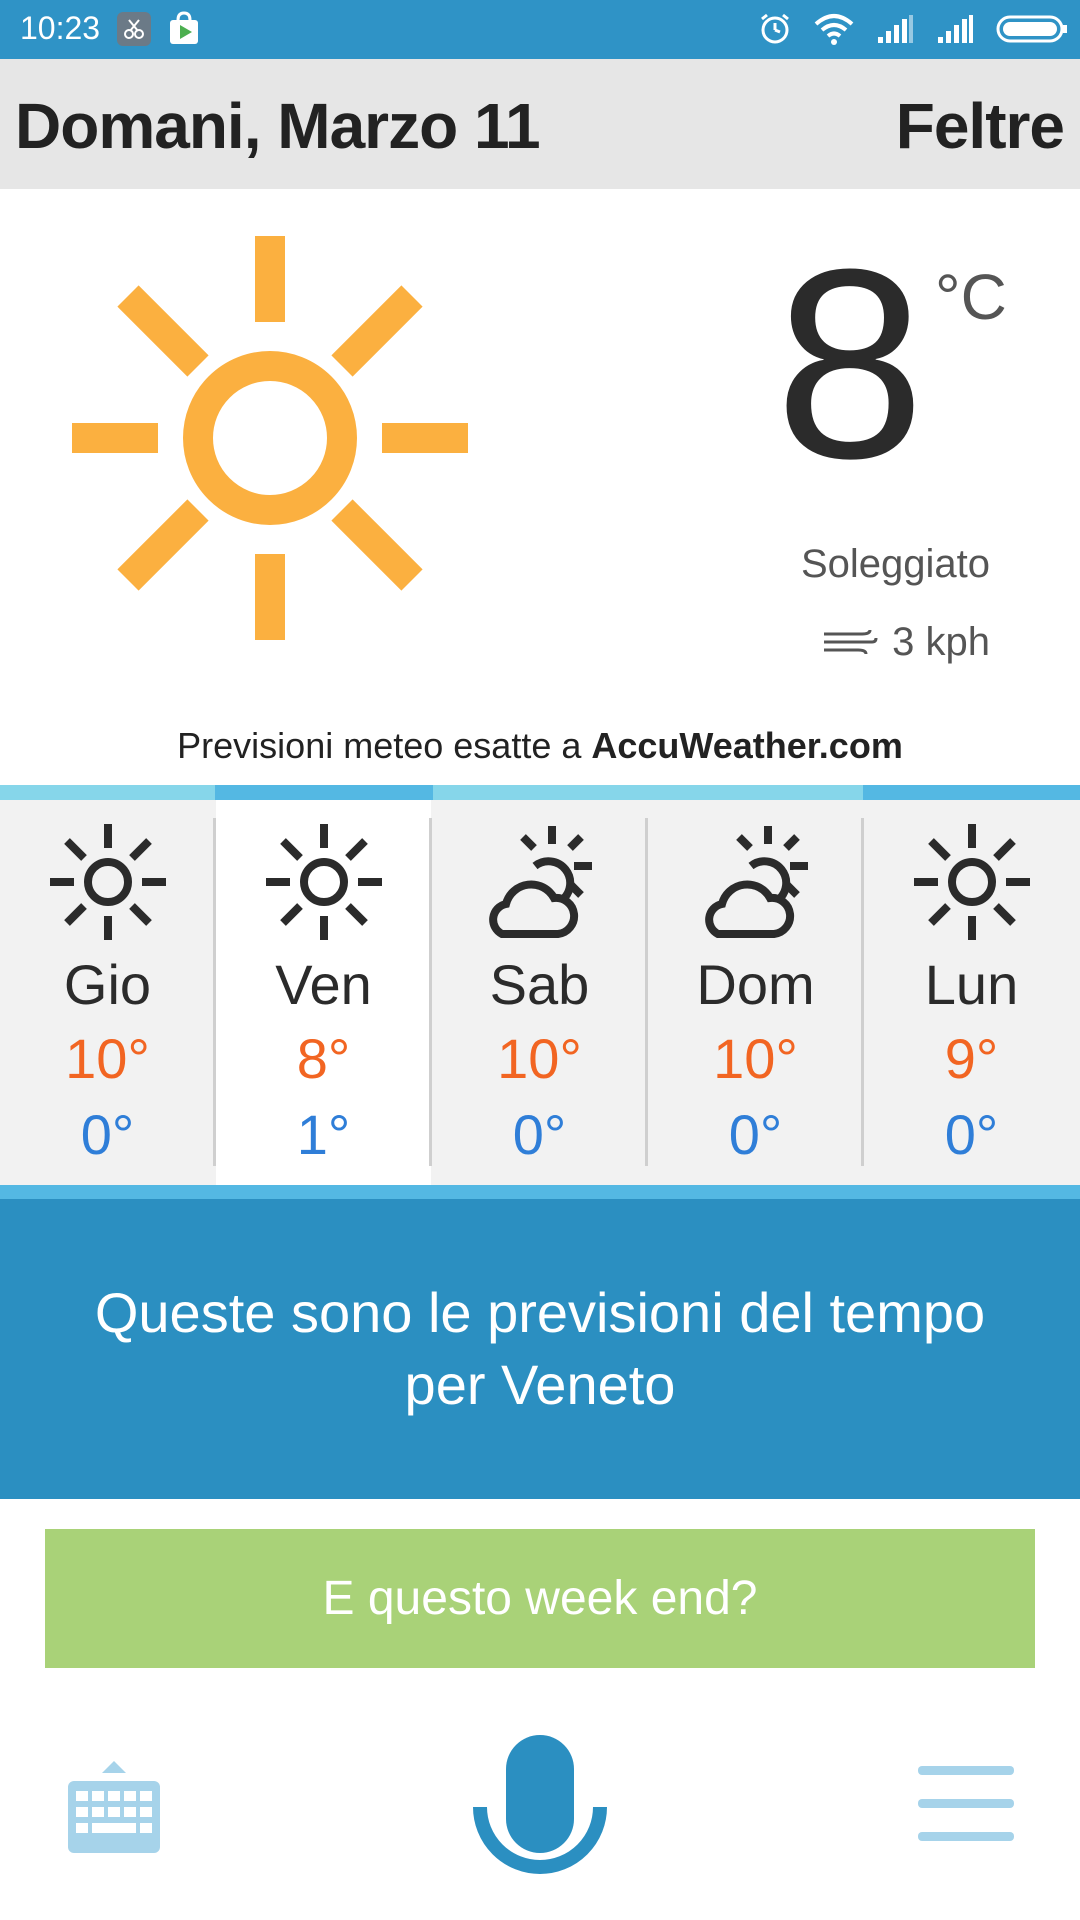  I want to click on wind-info: 3 kph, so click(906, 642).